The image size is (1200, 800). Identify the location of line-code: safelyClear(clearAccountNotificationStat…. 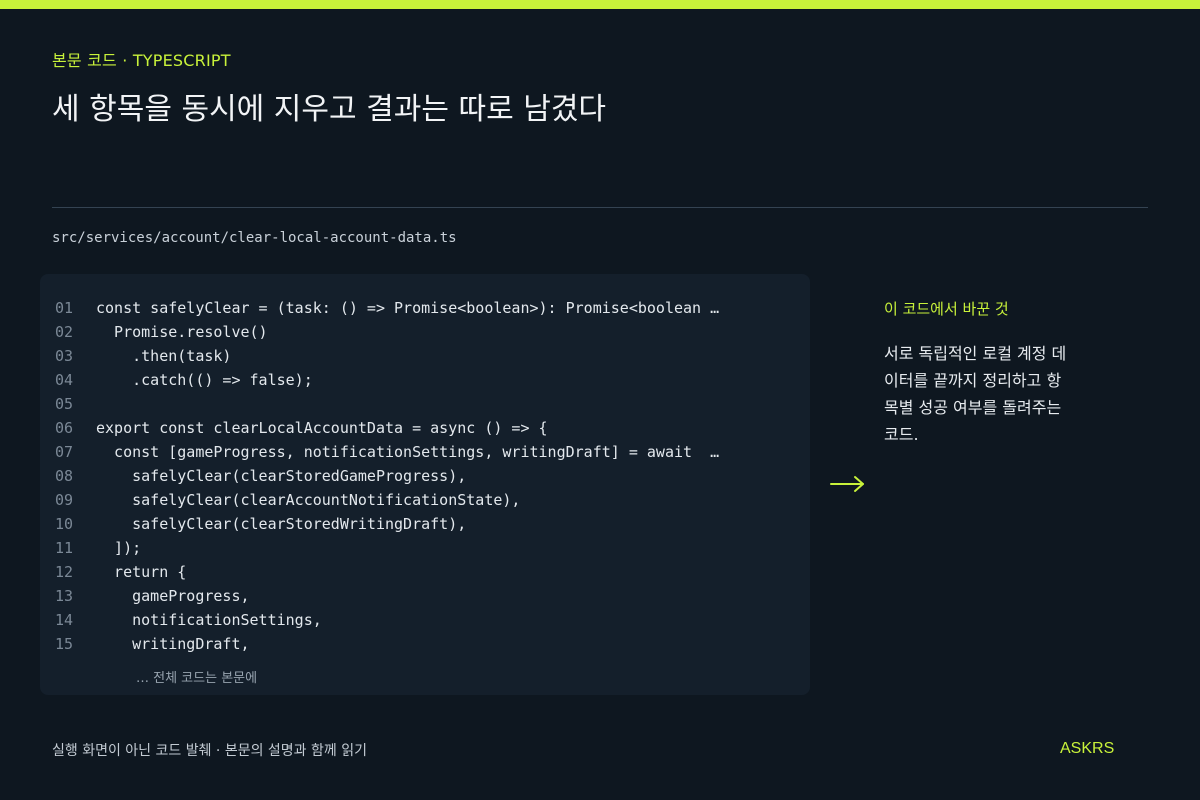
(308, 500).